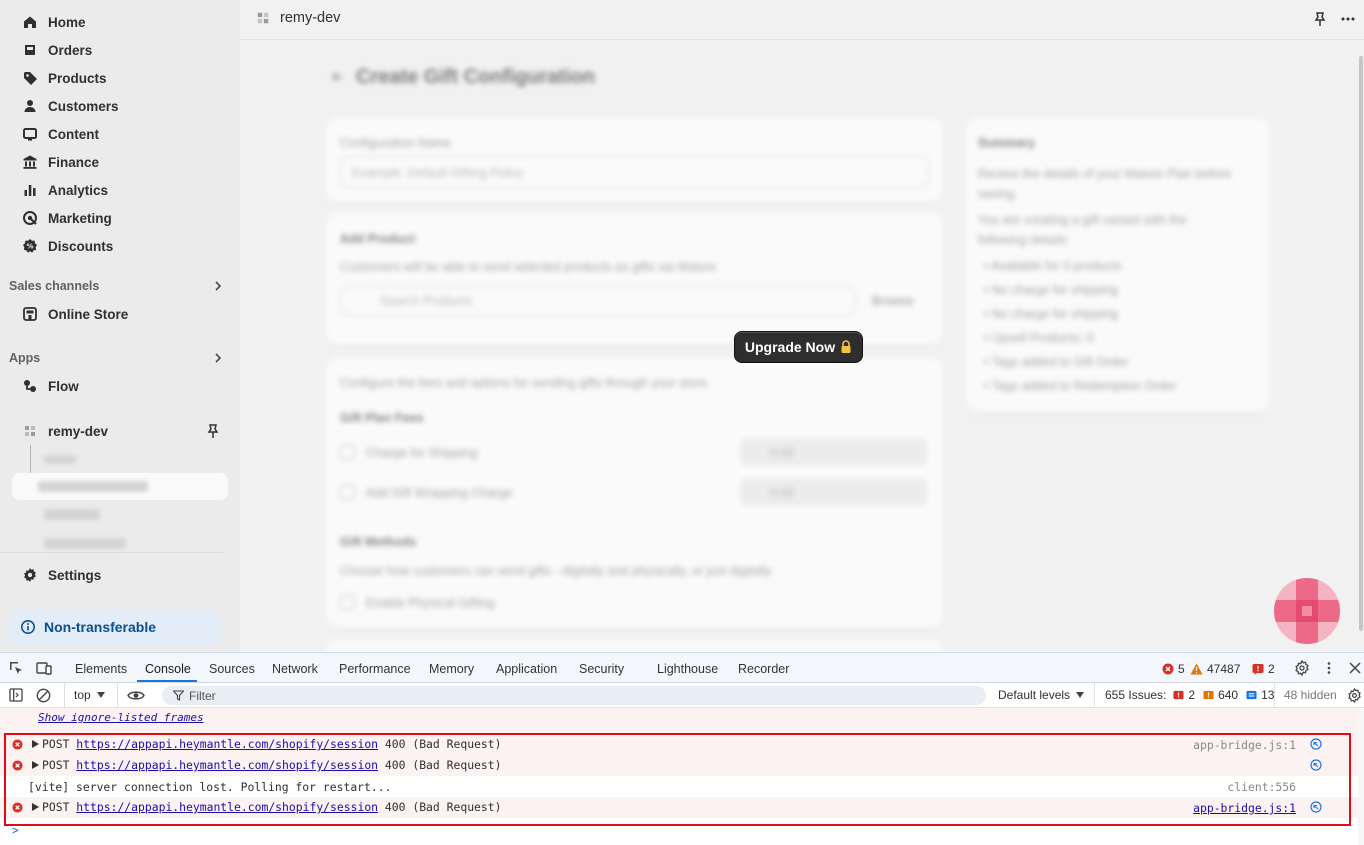 Image resolution: width=1364 pixels, height=845 pixels. Describe the element at coordinates (347, 492) in the screenshot. I see `wrapping-checkbox` at that location.